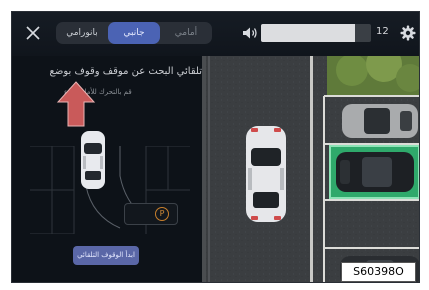 The width and height of the screenshot is (429, 290). I want to click on view-mode-tabs: بانورامي جانبي أمامي, so click(134, 33).